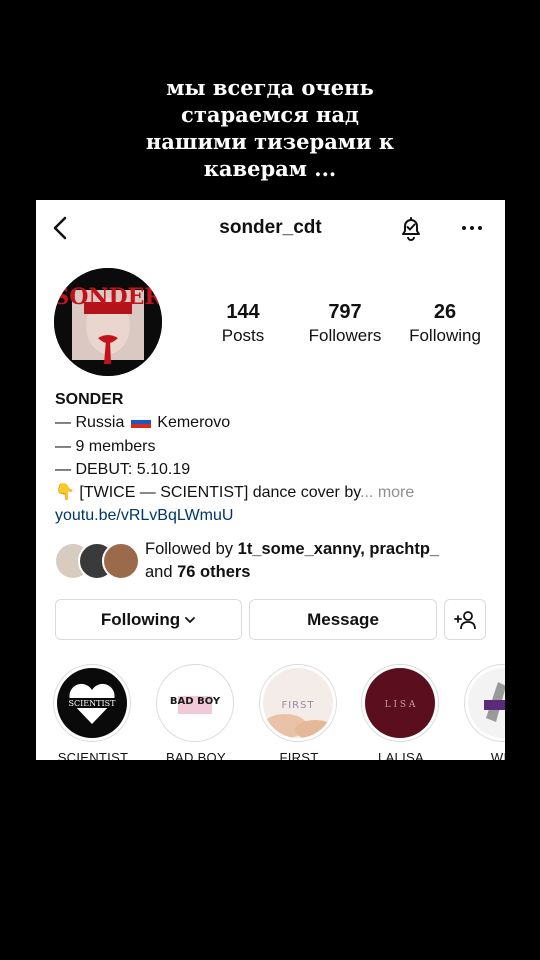  Describe the element at coordinates (243, 324) in the screenshot. I see `stat-posts: 144 Posts` at that location.